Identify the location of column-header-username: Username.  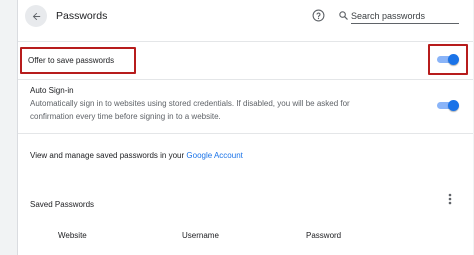
(200, 235).